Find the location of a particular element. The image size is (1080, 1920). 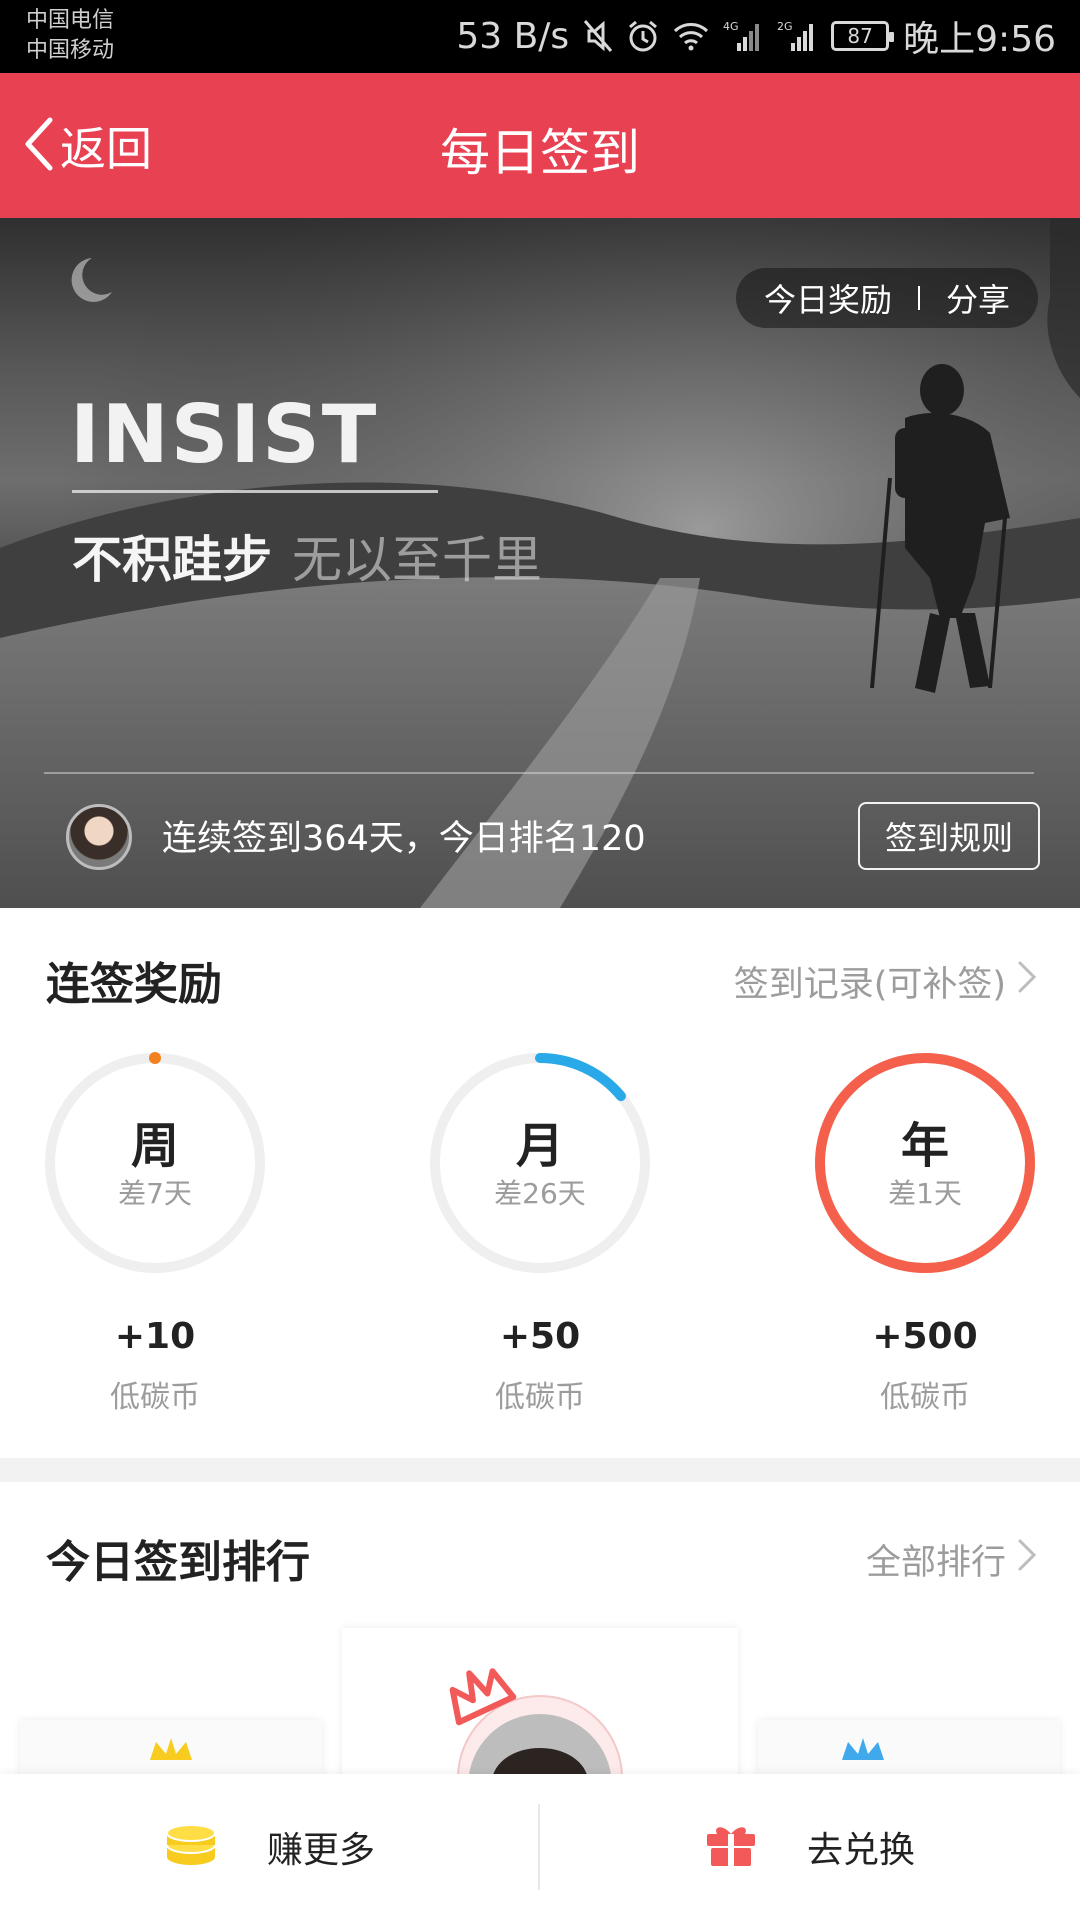

banner-slogan: 不积跬步 无以至千里 is located at coordinates (307, 556).